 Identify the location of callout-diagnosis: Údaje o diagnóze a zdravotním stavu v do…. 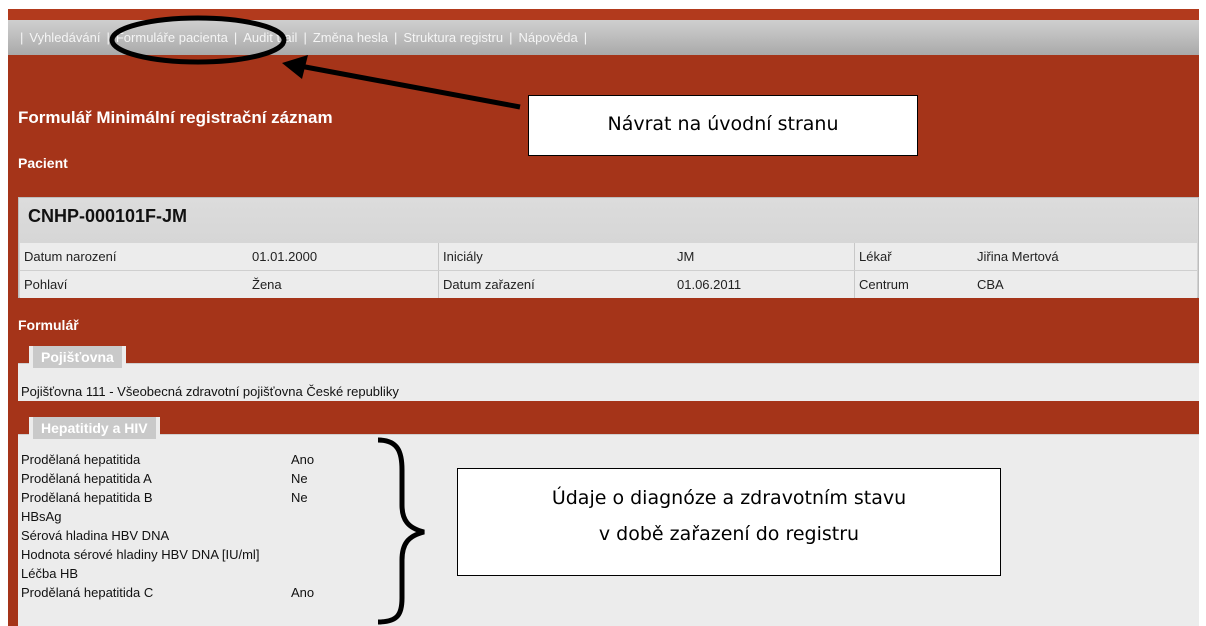
(729, 522).